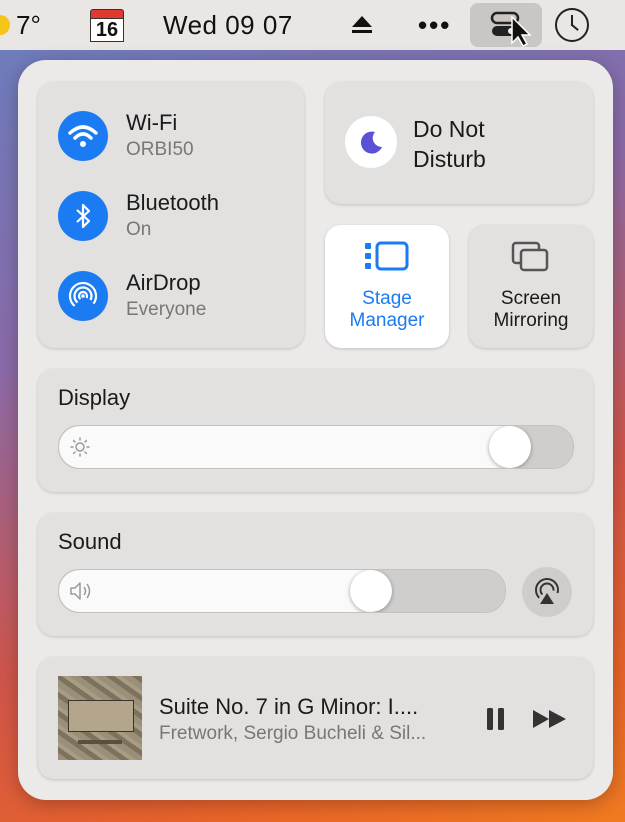  Describe the element at coordinates (531, 257) in the screenshot. I see `screen-mirroring-icon` at that location.